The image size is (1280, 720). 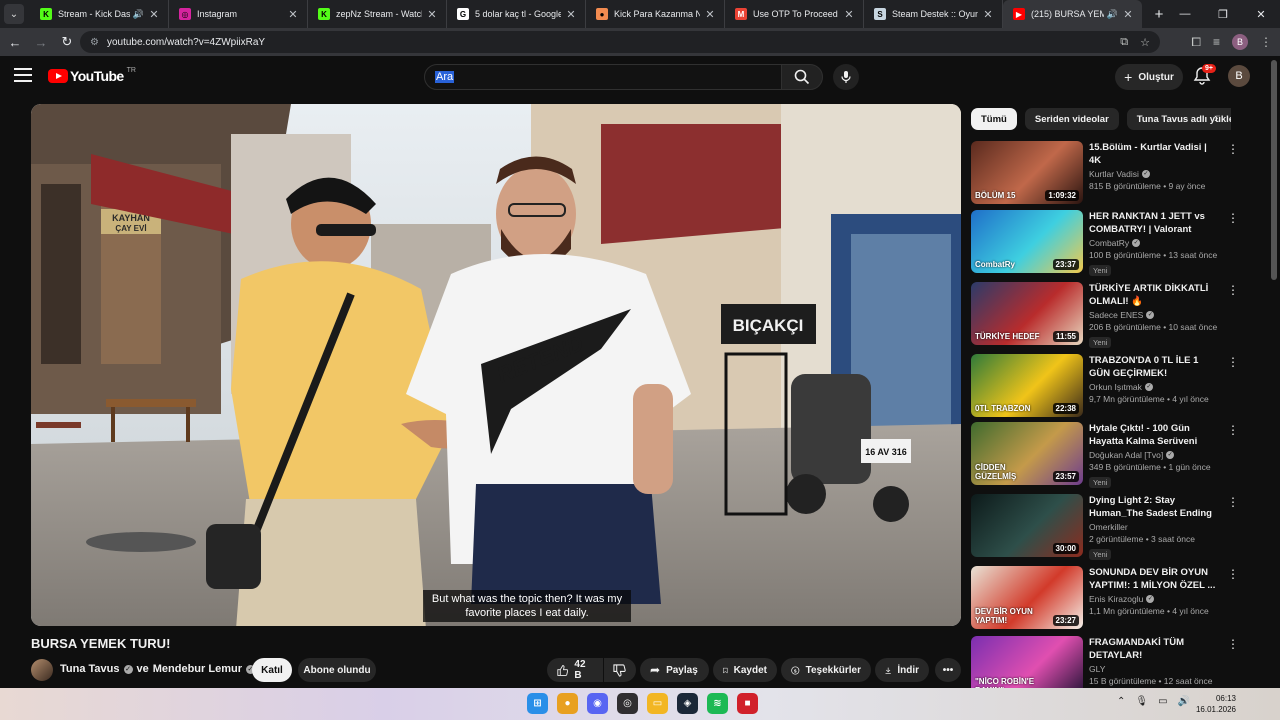 What do you see at coordinates (747, 703) in the screenshot?
I see `red-app-icon: ■` at bounding box center [747, 703].